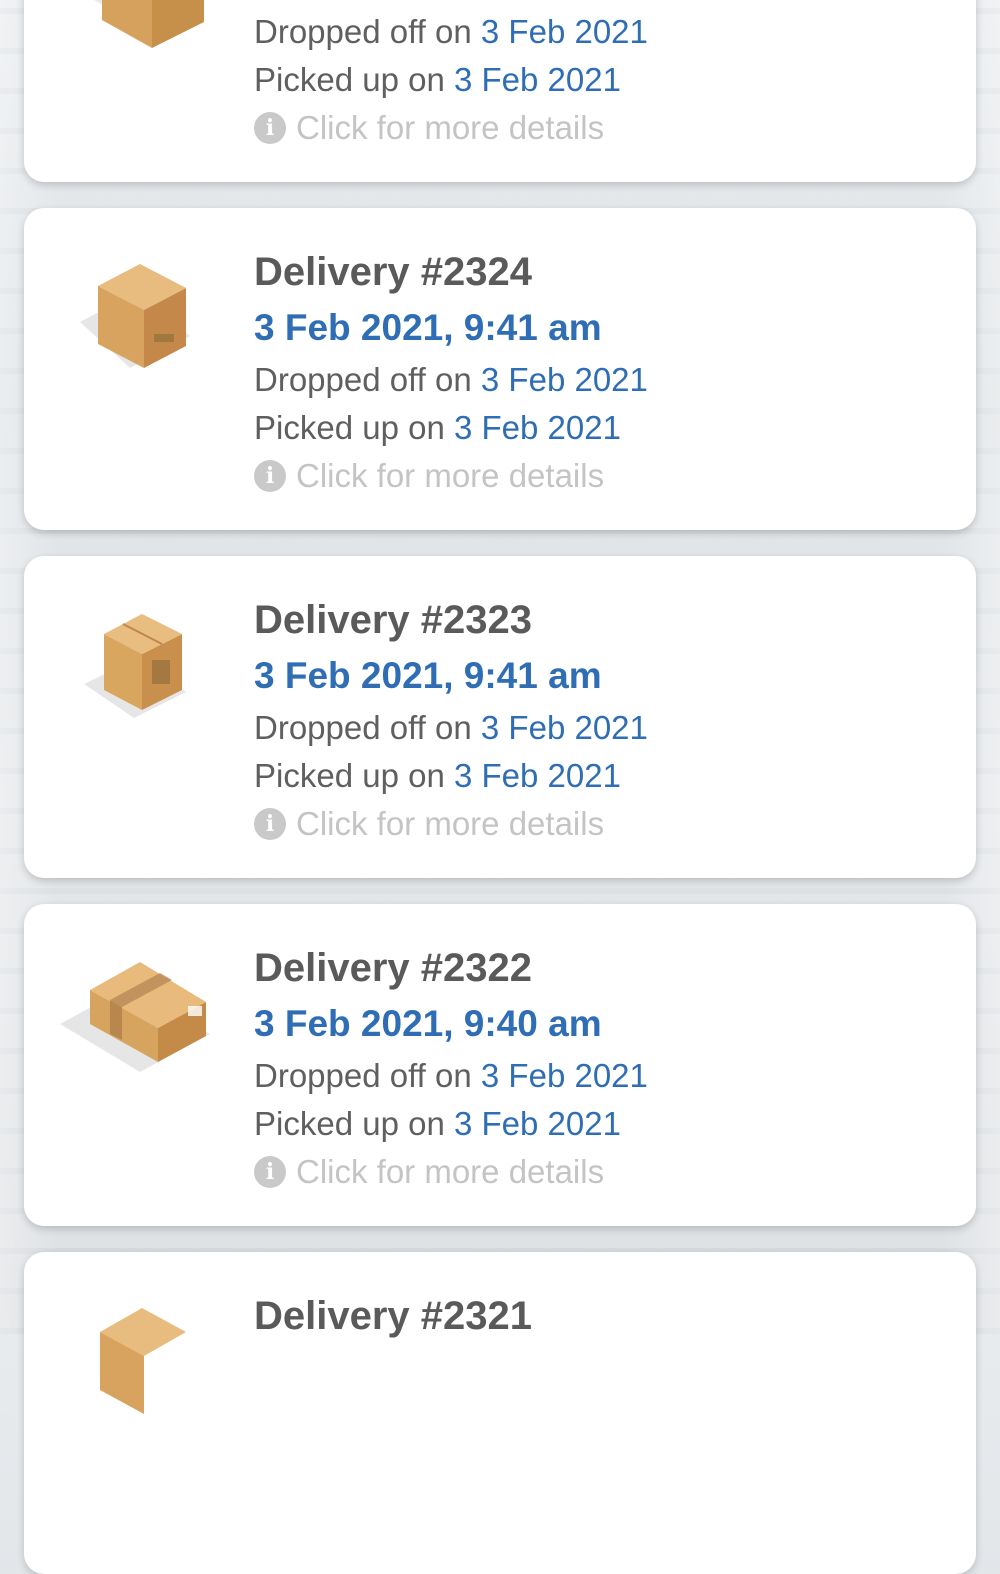  What do you see at coordinates (428, 1023) in the screenshot?
I see `delivery-datetime: 3 Feb 2021, 9:40 am` at bounding box center [428, 1023].